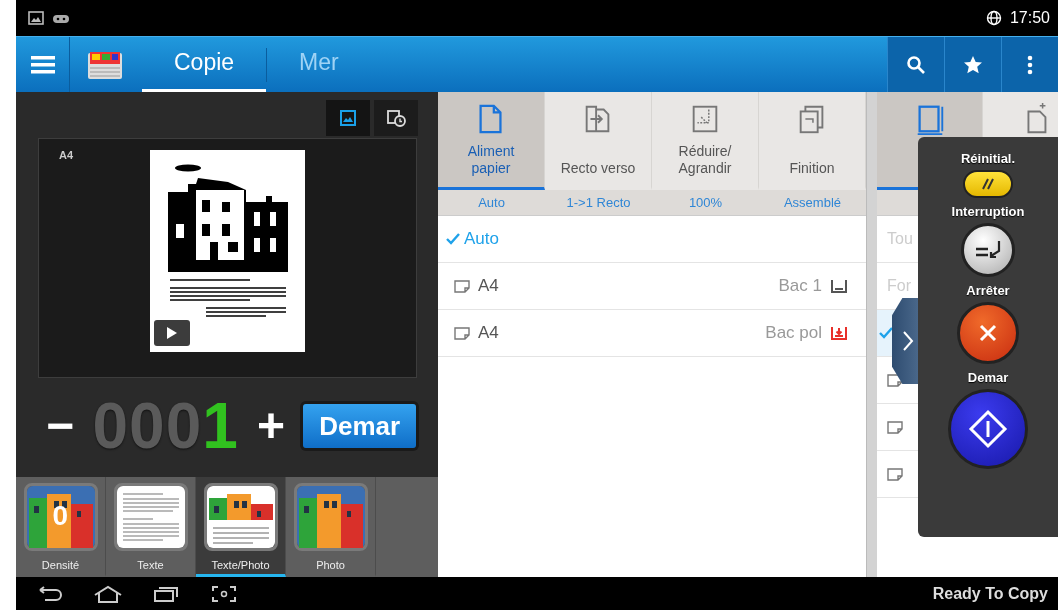  Describe the element at coordinates (60, 565) in the screenshot. I see `mode-label: Densité` at that location.